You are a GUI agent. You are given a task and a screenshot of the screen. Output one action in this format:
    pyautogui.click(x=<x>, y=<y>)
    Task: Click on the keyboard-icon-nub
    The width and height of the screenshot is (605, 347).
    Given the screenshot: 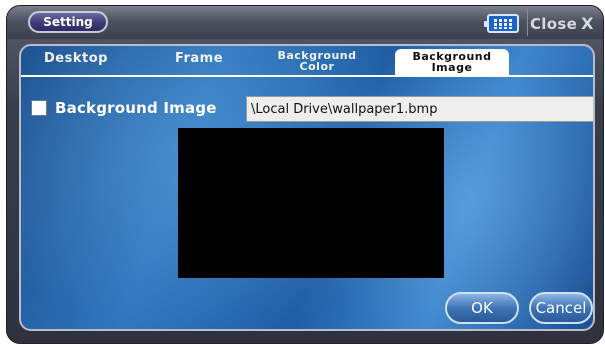 What is the action you would take?
    pyautogui.click(x=486, y=24)
    